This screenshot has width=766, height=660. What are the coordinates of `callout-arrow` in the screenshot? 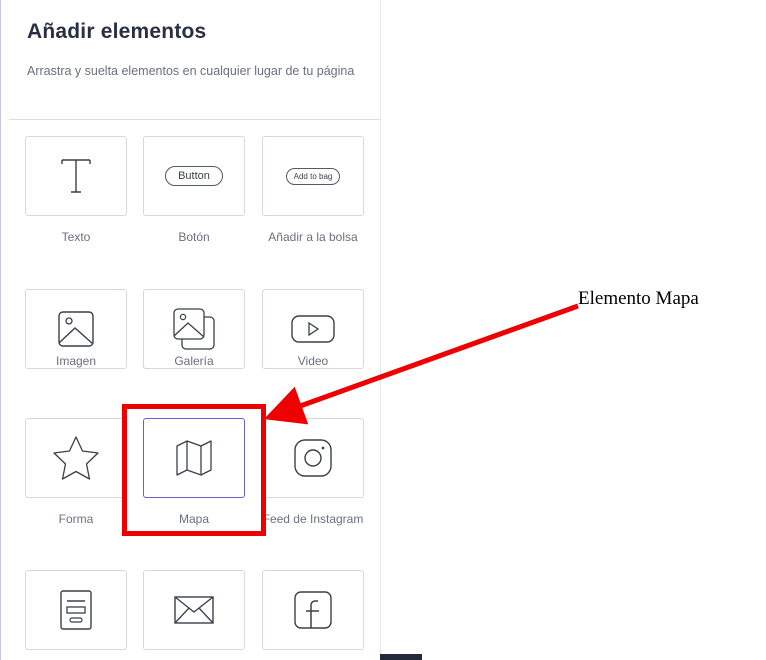 It's located at (421, 364).